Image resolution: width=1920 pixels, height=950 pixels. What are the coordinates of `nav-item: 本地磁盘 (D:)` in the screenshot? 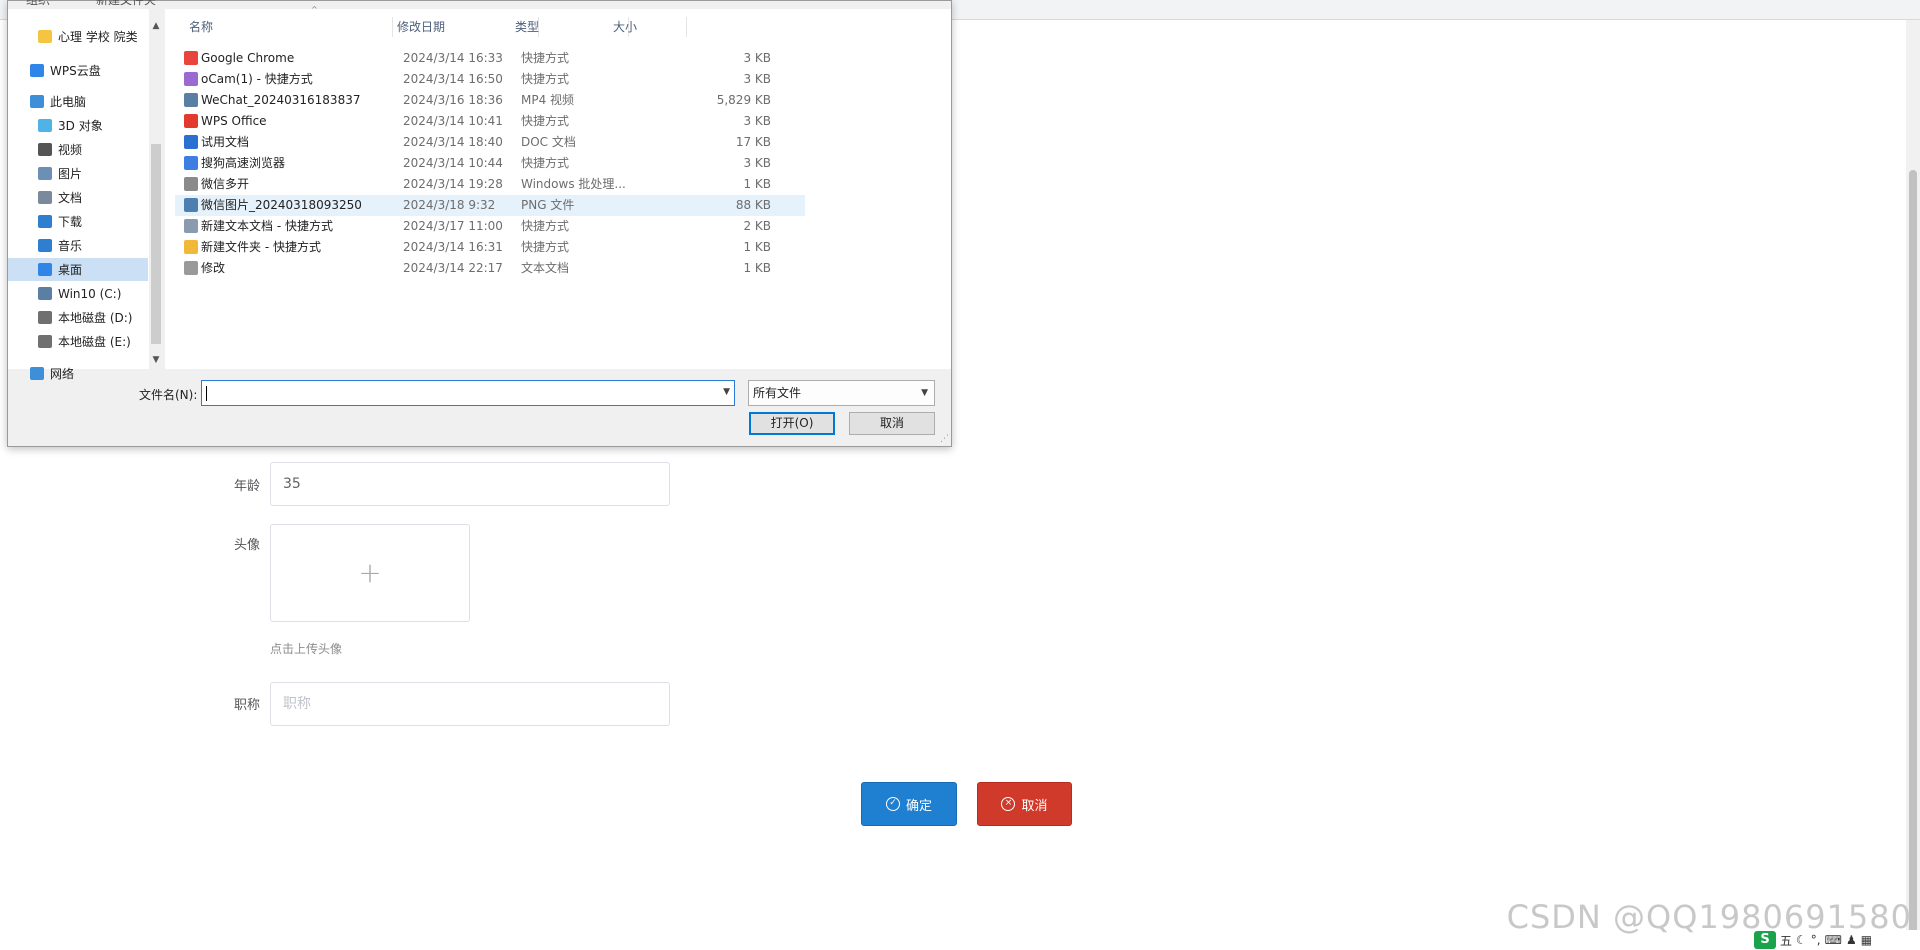 It's located at (78, 317).